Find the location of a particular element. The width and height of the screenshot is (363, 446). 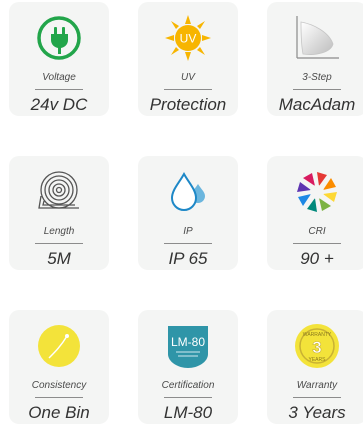

lm80-text: LM-80 is located at coordinates (188, 342).